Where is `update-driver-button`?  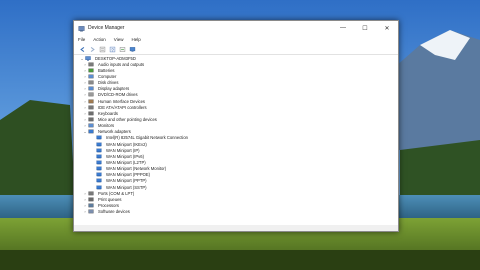
update-driver-button is located at coordinates (122, 49).